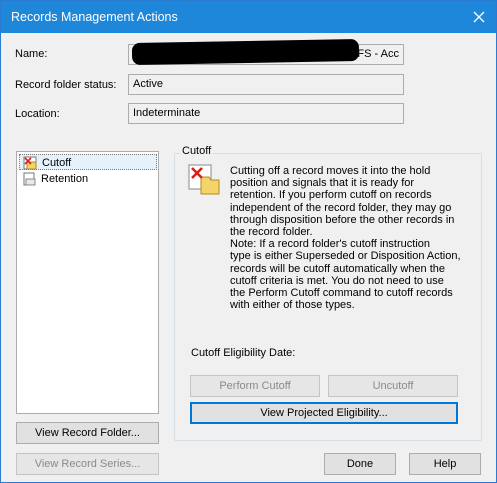  I want to click on list-item-retention: Retention, so click(88, 179).